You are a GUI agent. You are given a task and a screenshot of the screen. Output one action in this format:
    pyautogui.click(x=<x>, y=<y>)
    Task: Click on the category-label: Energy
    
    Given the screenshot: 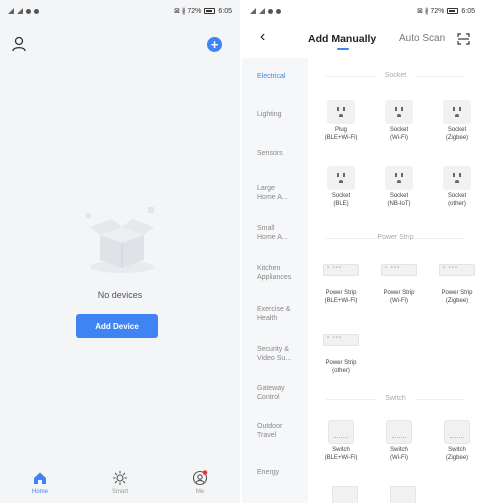 What is the action you would take?
    pyautogui.click(x=268, y=472)
    